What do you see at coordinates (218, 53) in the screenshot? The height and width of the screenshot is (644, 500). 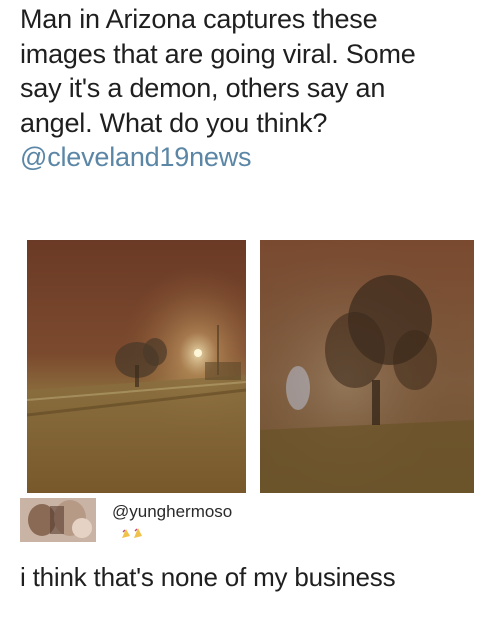 I see `caption-line-2: images that are going viral. Some` at bounding box center [218, 53].